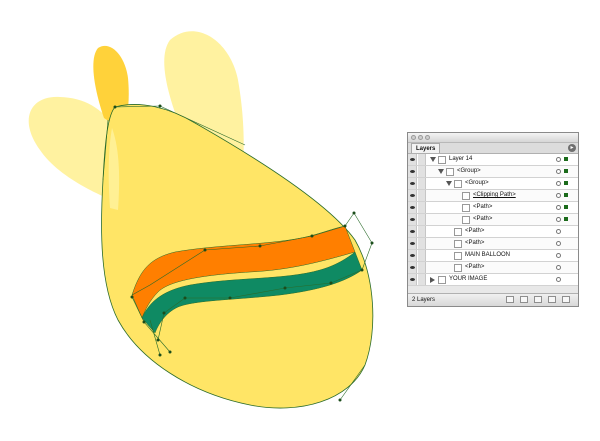 Image resolution: width=600 pixels, height=441 pixels. Describe the element at coordinates (493, 280) in the screenshot. I see `layer-row: YOUR IMAGE` at that location.